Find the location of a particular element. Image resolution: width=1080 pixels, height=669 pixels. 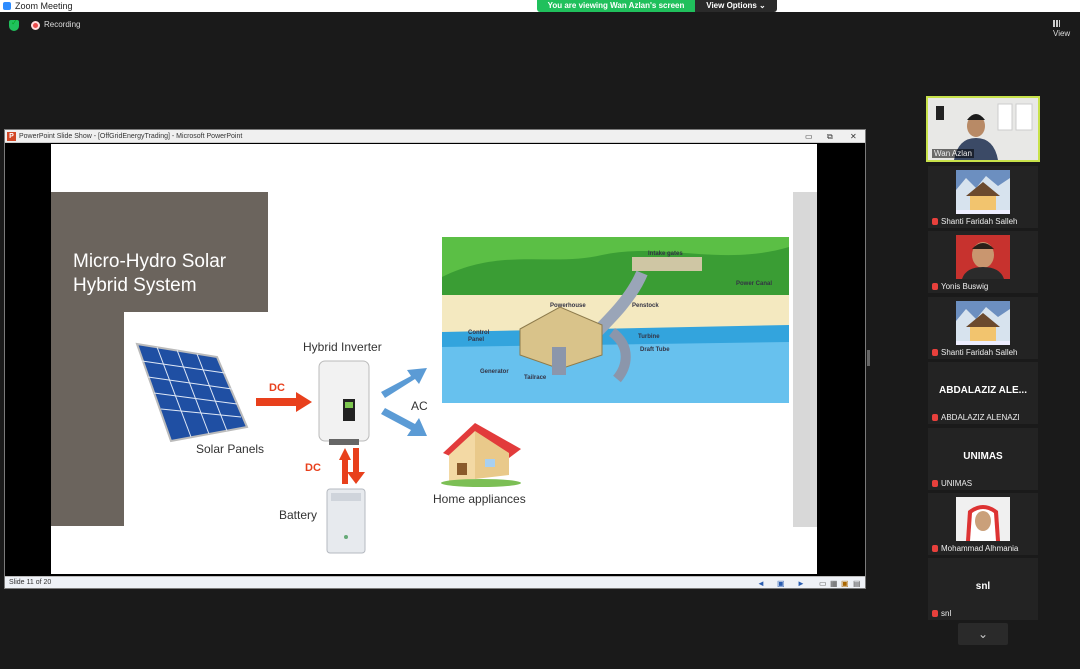

participant-display-name: UNIMAS is located at coordinates (983, 456).